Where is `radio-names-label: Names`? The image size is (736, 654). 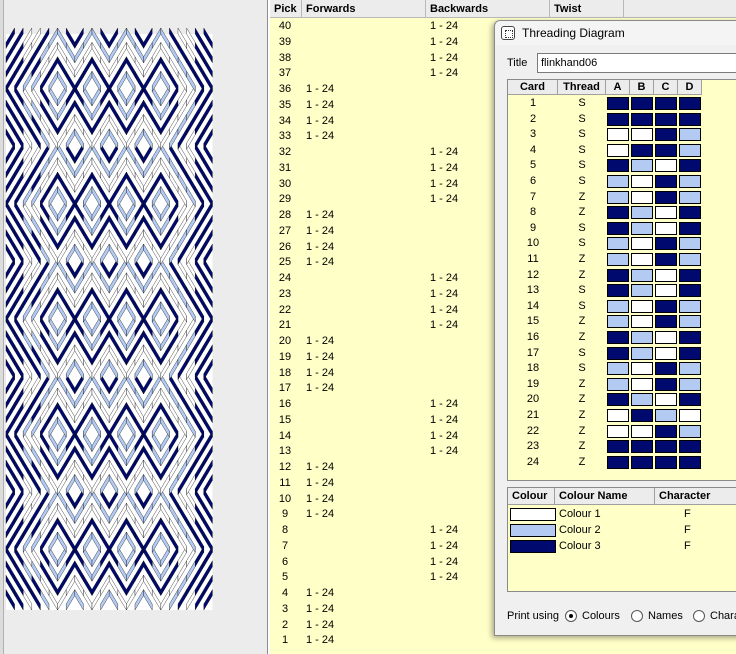
radio-names-label: Names is located at coordinates (665, 616).